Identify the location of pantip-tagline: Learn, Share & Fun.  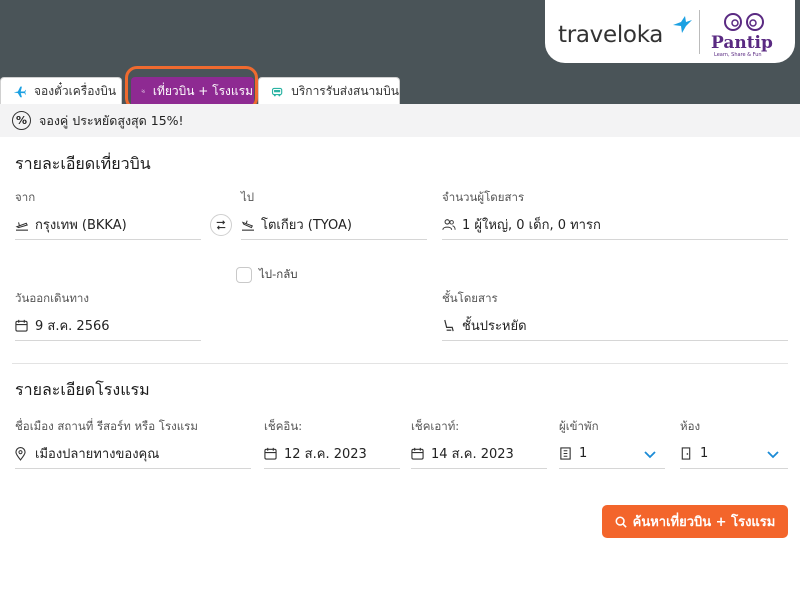
(738, 55).